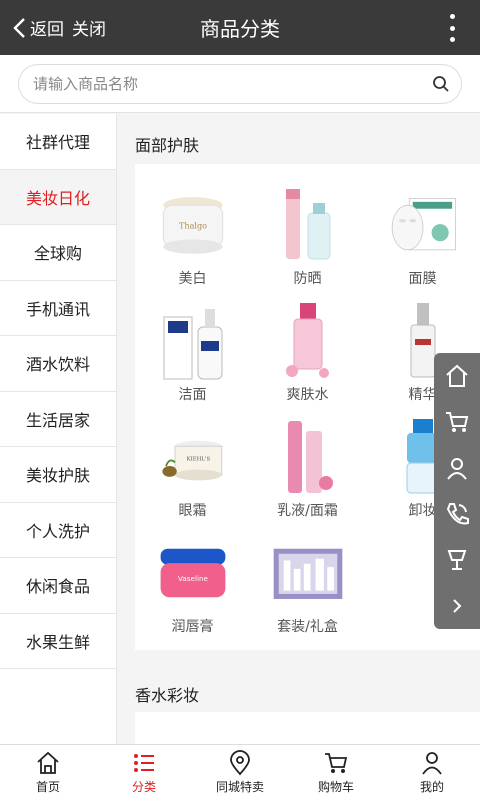 The image size is (480, 800). Describe the element at coordinates (58, 364) in the screenshot. I see `sidebar-item-drinks: 酒水饮料` at that location.